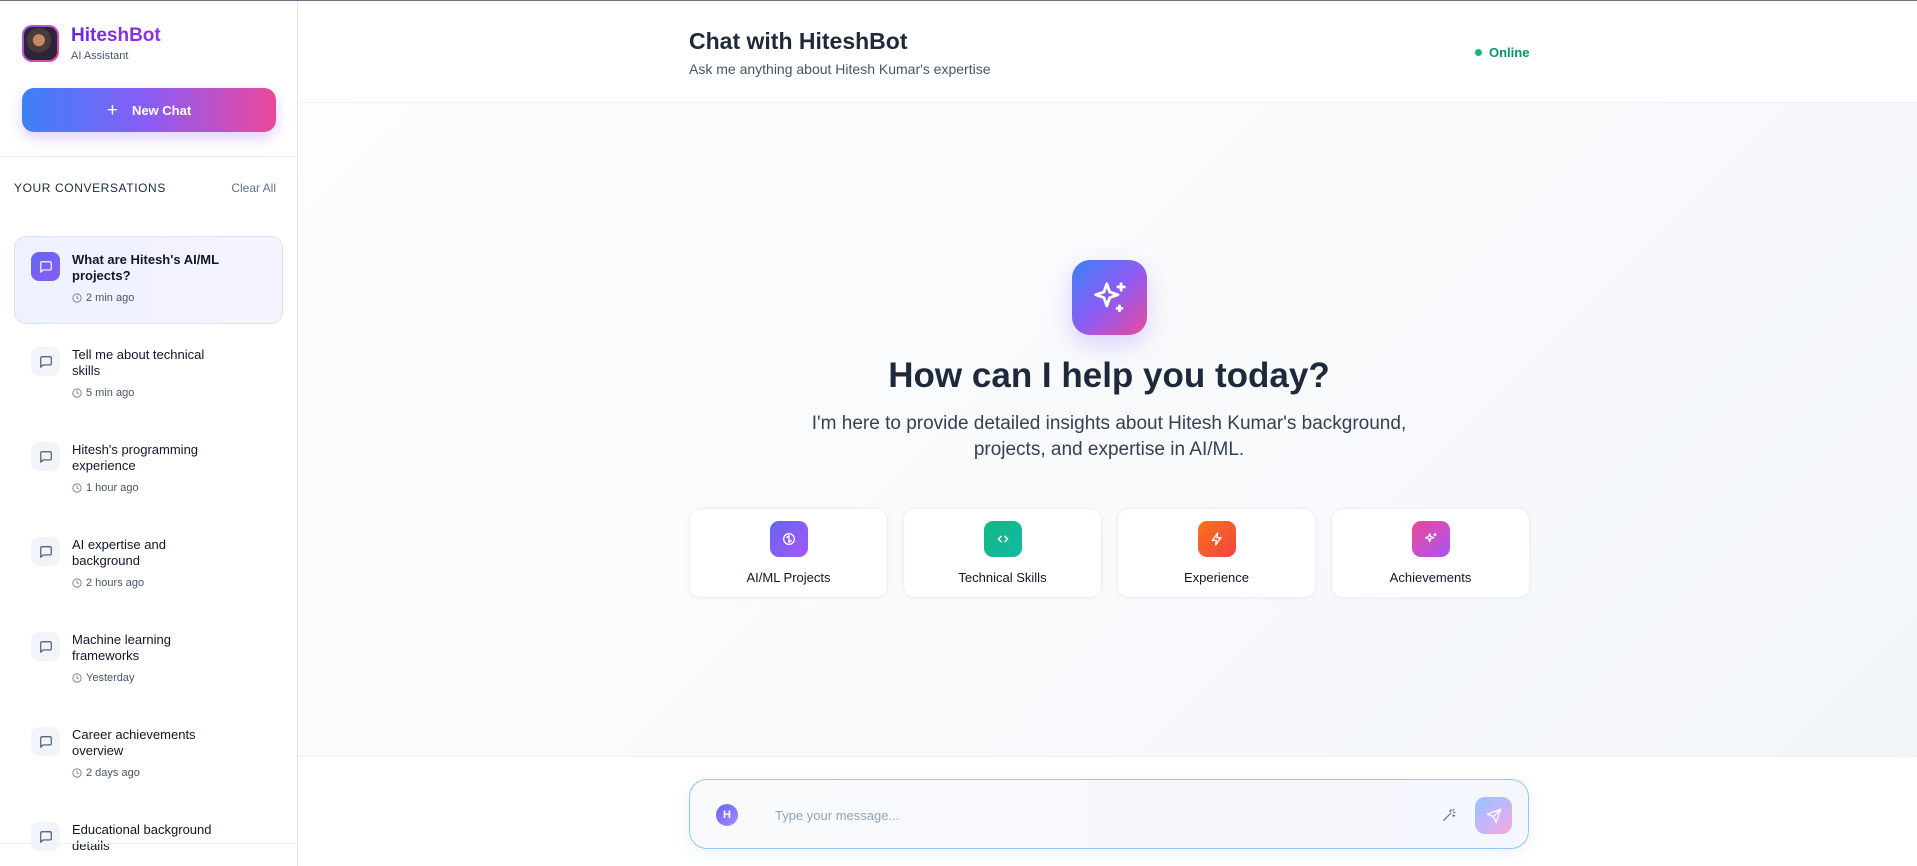  Describe the element at coordinates (789, 539) in the screenshot. I see `brain-icon` at that location.